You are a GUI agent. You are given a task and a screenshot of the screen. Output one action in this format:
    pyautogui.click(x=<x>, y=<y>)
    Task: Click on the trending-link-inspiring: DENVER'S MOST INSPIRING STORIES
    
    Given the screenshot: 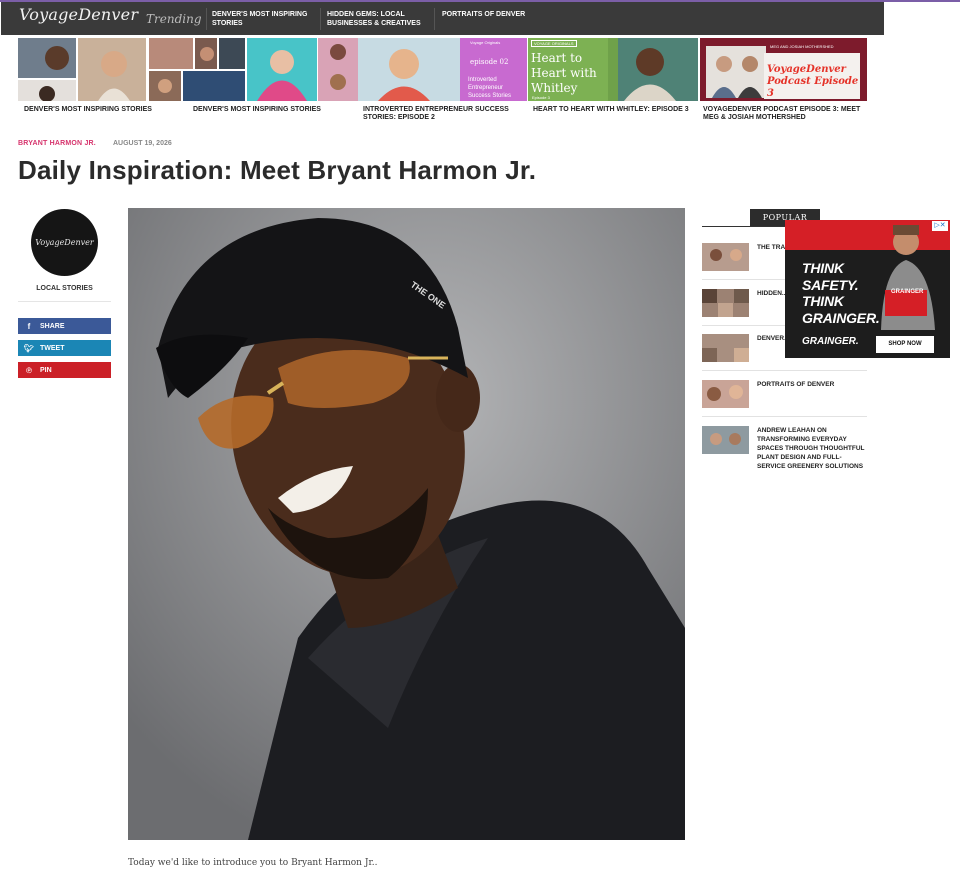 What is the action you would take?
    pyautogui.click(x=264, y=19)
    